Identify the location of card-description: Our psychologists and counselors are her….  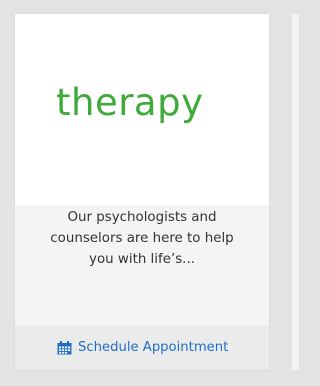
(142, 238).